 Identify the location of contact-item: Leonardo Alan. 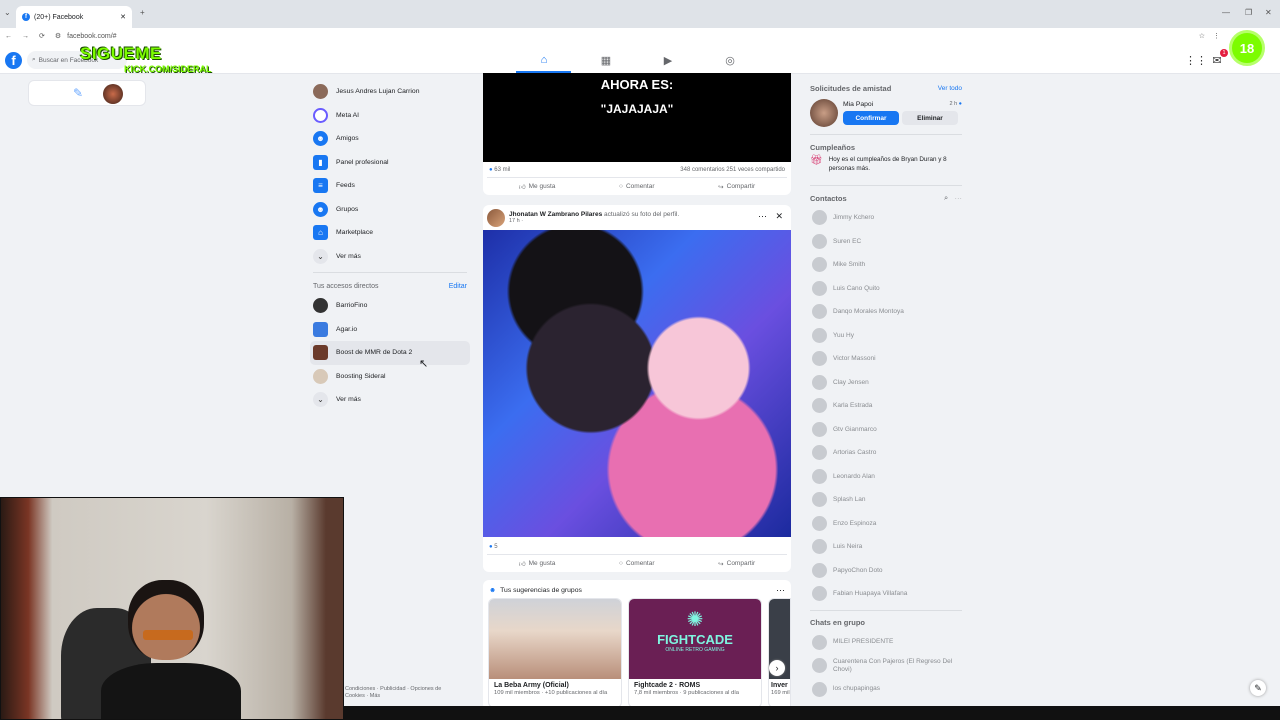
(886, 477).